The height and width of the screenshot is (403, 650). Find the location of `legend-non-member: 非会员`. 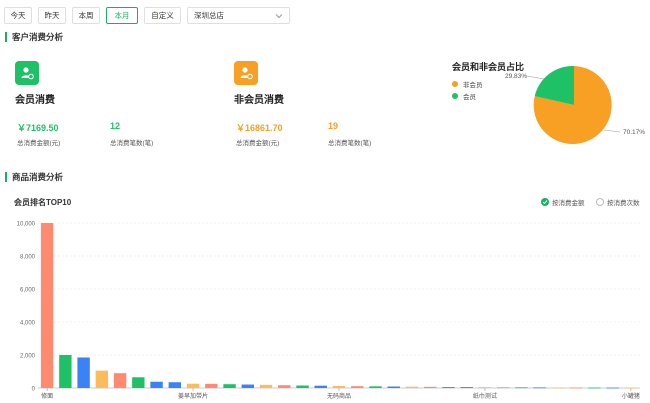

legend-non-member: 非会员 is located at coordinates (467, 84).